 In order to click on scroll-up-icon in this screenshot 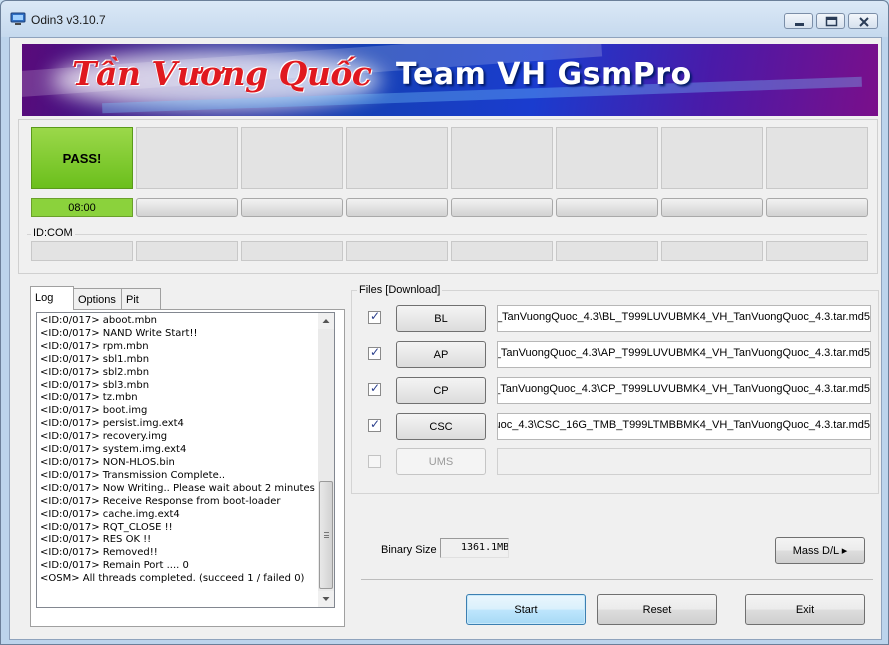, I will do `click(326, 321)`.